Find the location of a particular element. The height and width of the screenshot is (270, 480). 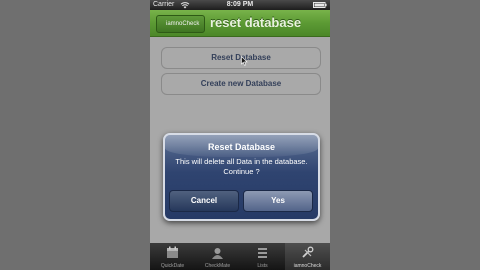

back-button: iamnoCheck is located at coordinates (181, 24).